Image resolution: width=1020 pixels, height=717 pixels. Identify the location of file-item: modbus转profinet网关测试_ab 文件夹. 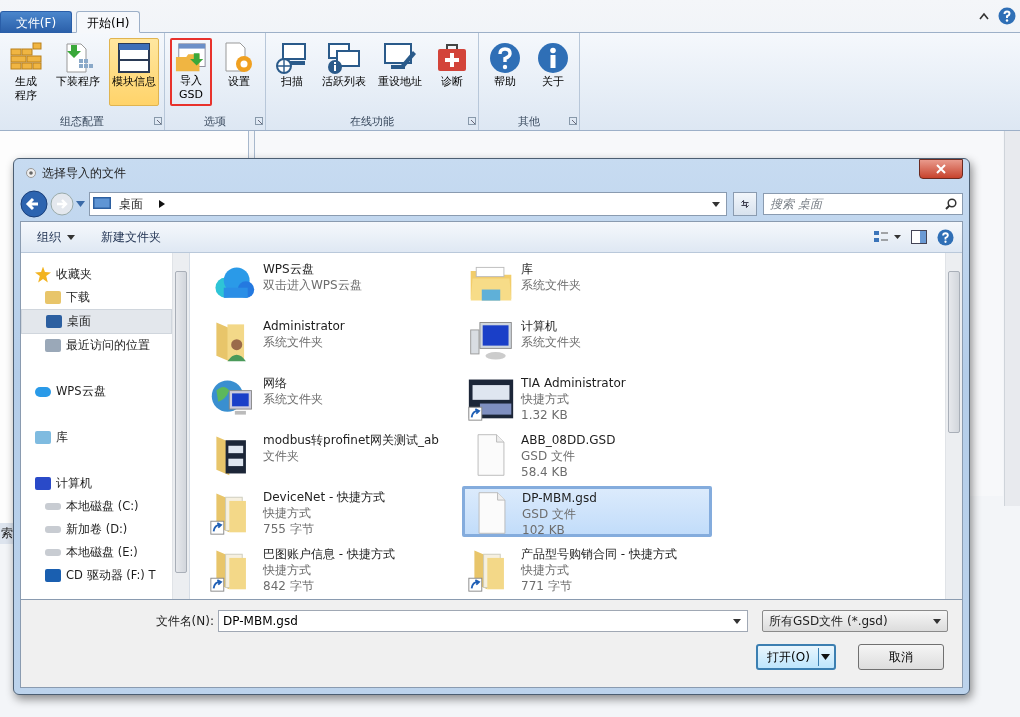
(329, 454).